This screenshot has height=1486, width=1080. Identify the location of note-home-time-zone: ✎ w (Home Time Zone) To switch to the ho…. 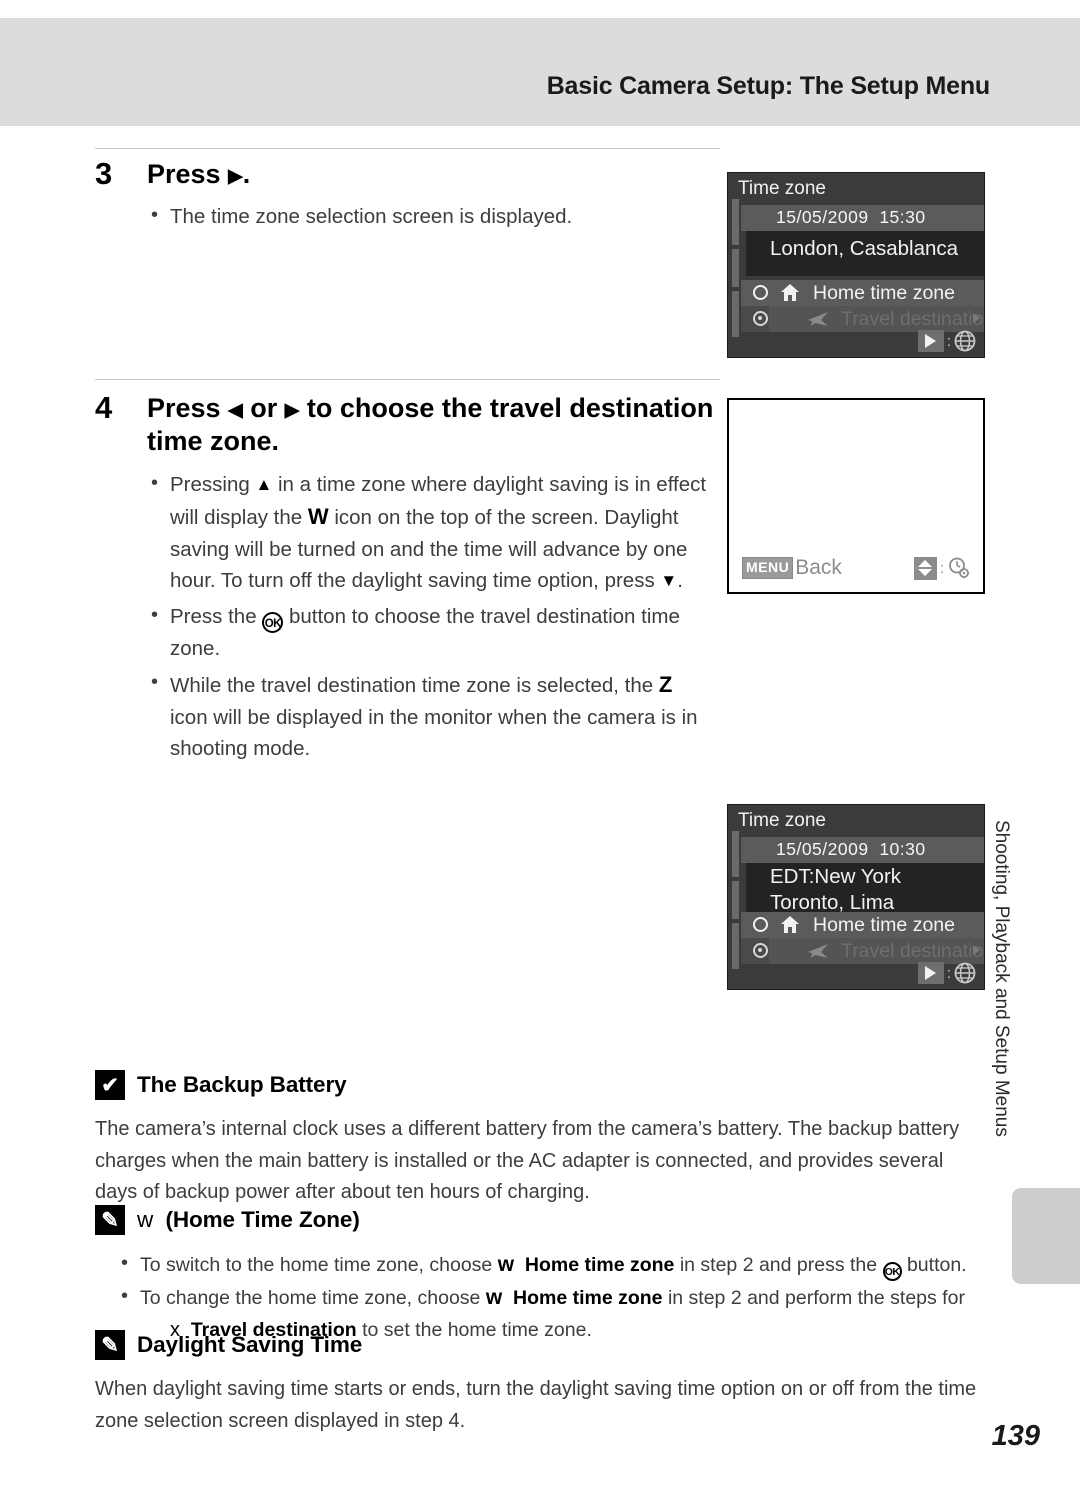
(540, 1275).